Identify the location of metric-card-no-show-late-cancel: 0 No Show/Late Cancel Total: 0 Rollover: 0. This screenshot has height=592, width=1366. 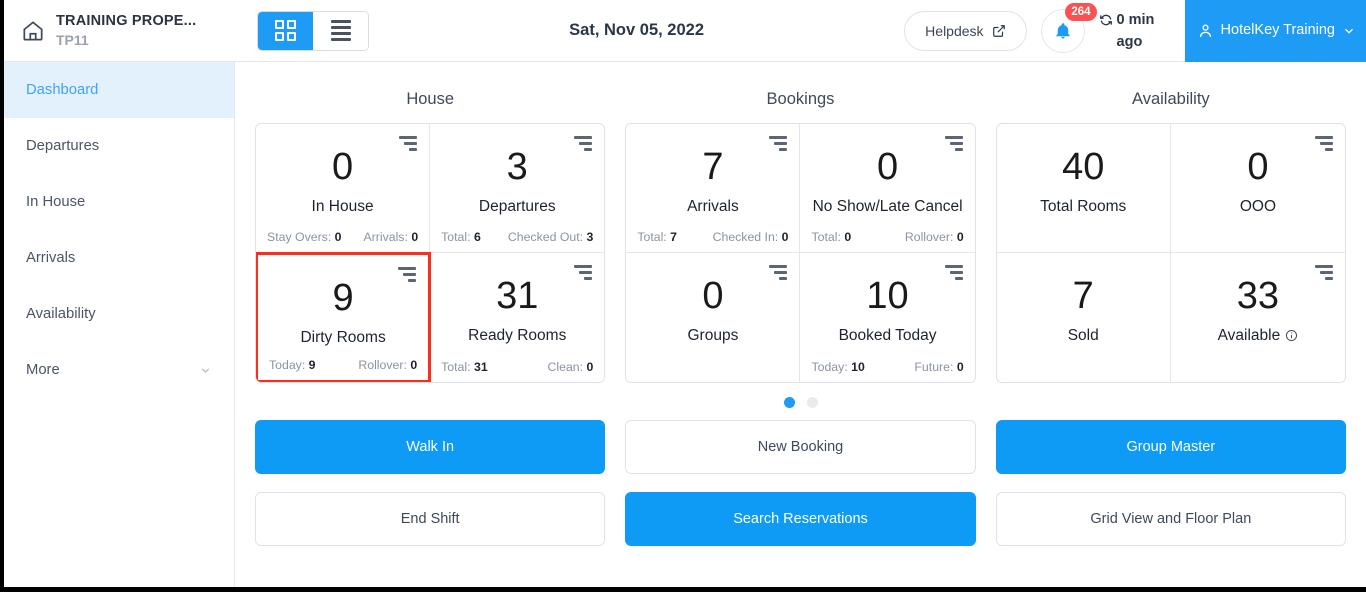
(887, 188).